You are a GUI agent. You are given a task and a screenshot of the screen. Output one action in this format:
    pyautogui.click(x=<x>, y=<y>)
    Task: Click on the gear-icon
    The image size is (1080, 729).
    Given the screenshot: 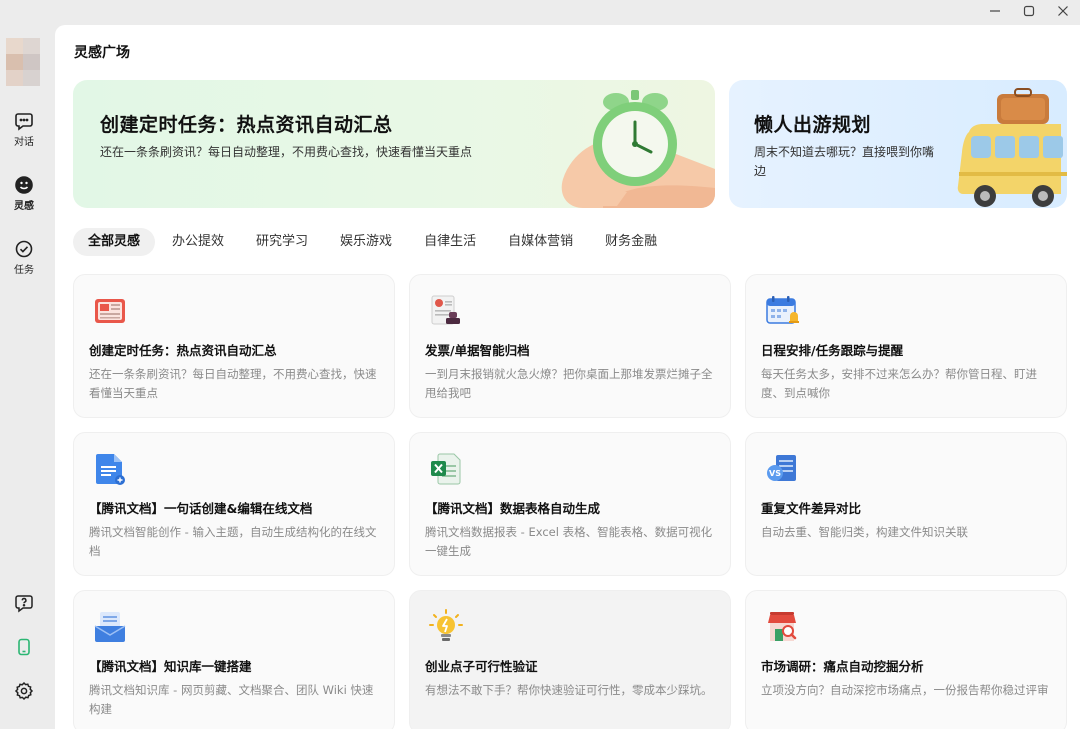 What is the action you would take?
    pyautogui.click(x=24, y=691)
    